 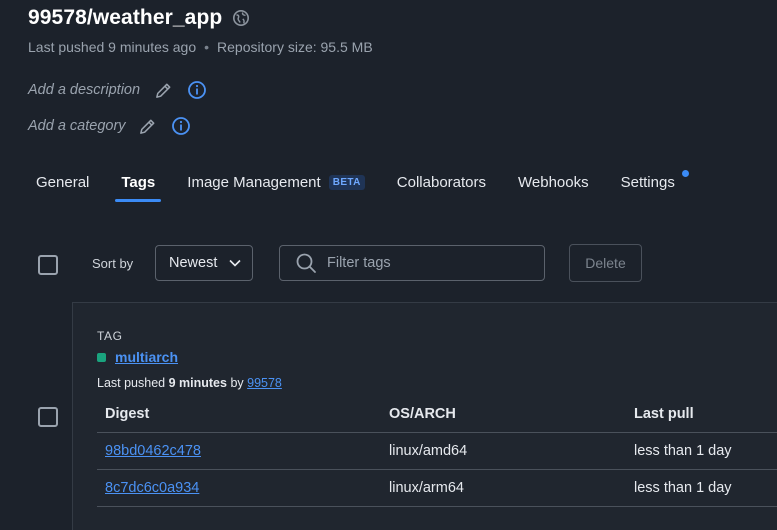 What do you see at coordinates (77, 126) in the screenshot?
I see `category-placeholder: Add a category` at bounding box center [77, 126].